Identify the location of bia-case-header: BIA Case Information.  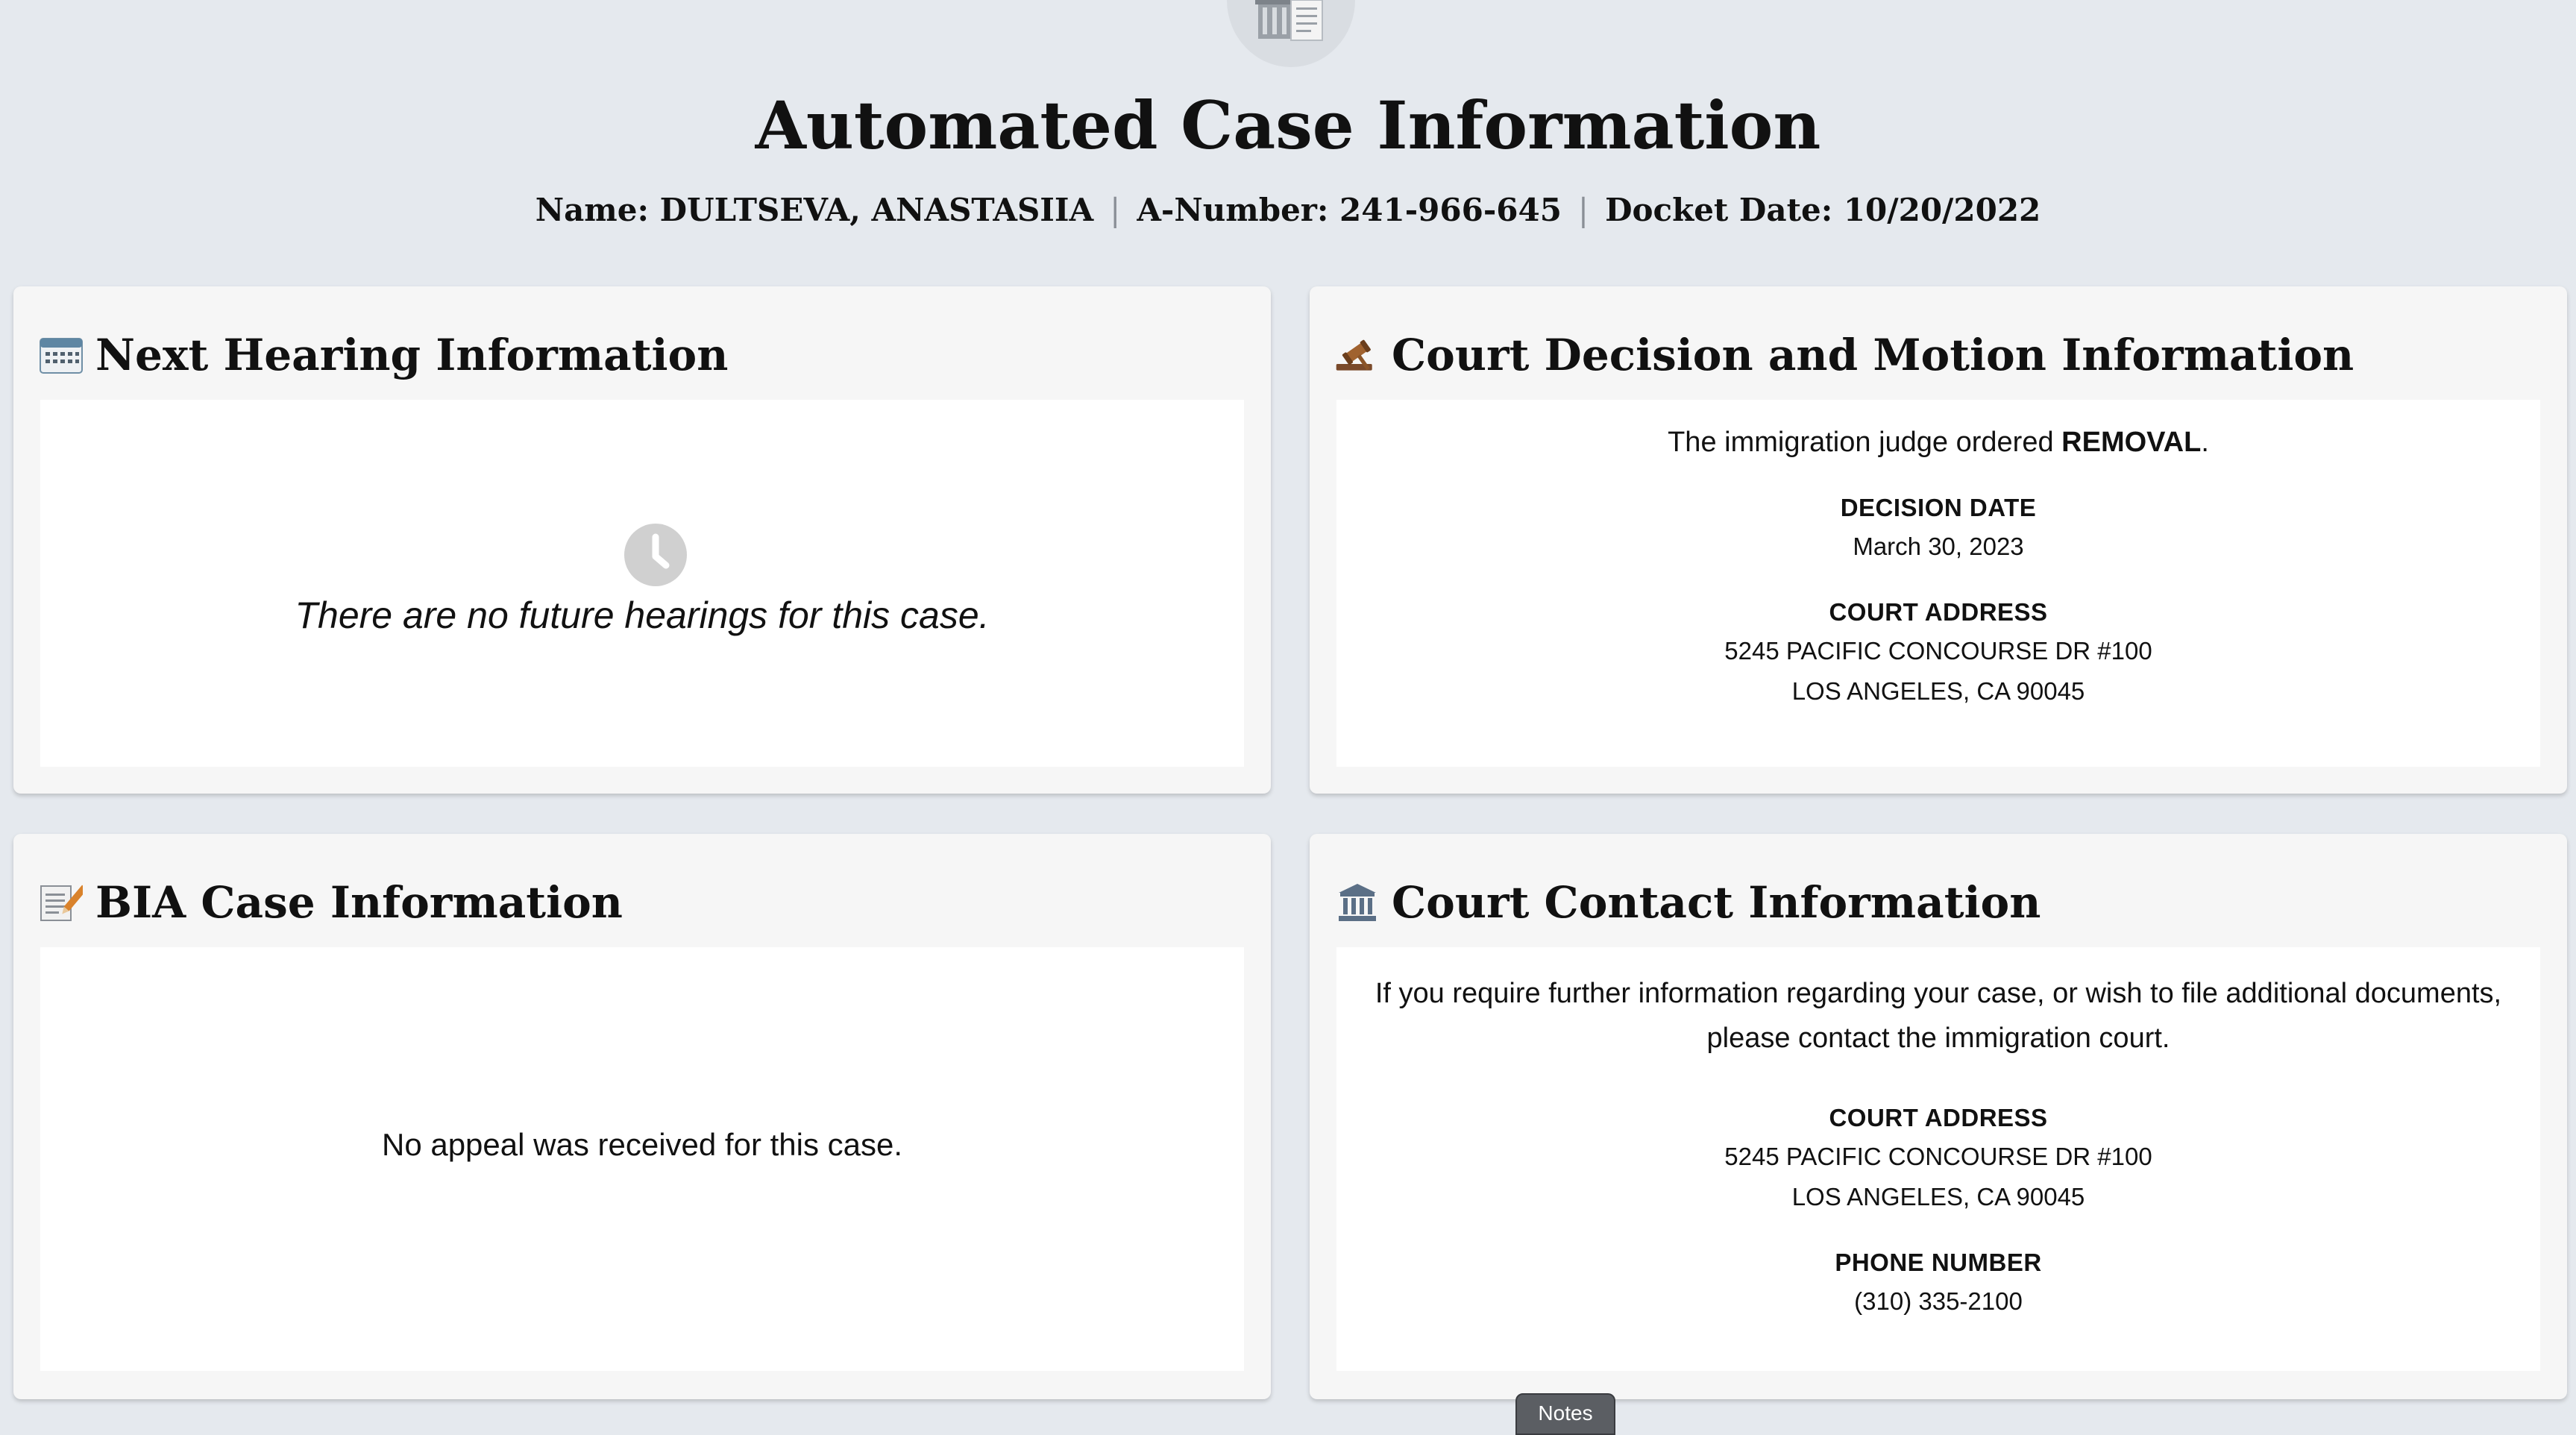
(331, 902).